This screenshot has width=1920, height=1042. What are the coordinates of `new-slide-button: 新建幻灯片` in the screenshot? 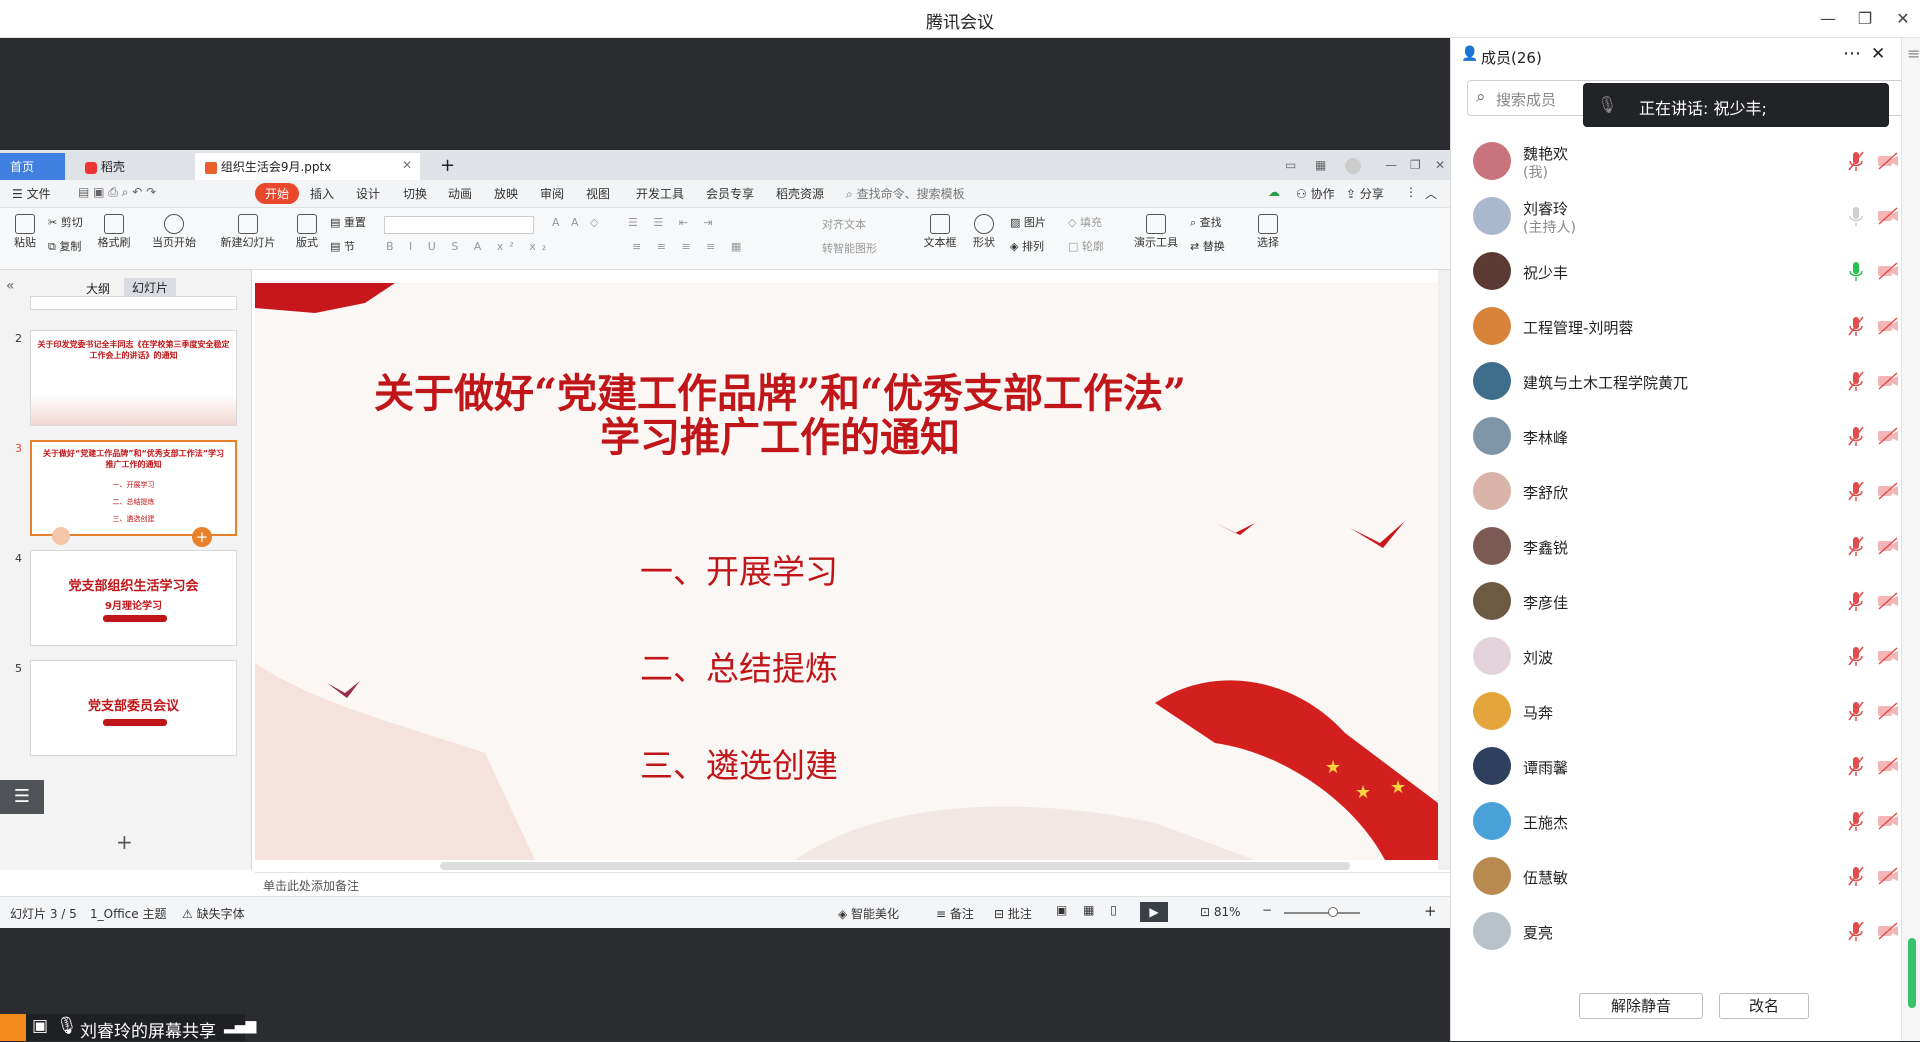 It's located at (248, 232).